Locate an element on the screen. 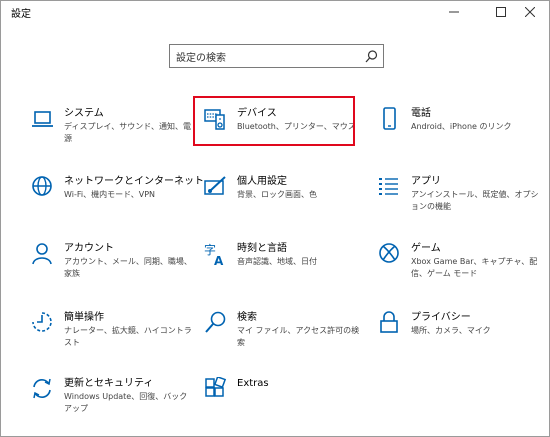 Image resolution: width=550 pixels, height=437 pixels. ease-of-access-icon is located at coordinates (42, 322).